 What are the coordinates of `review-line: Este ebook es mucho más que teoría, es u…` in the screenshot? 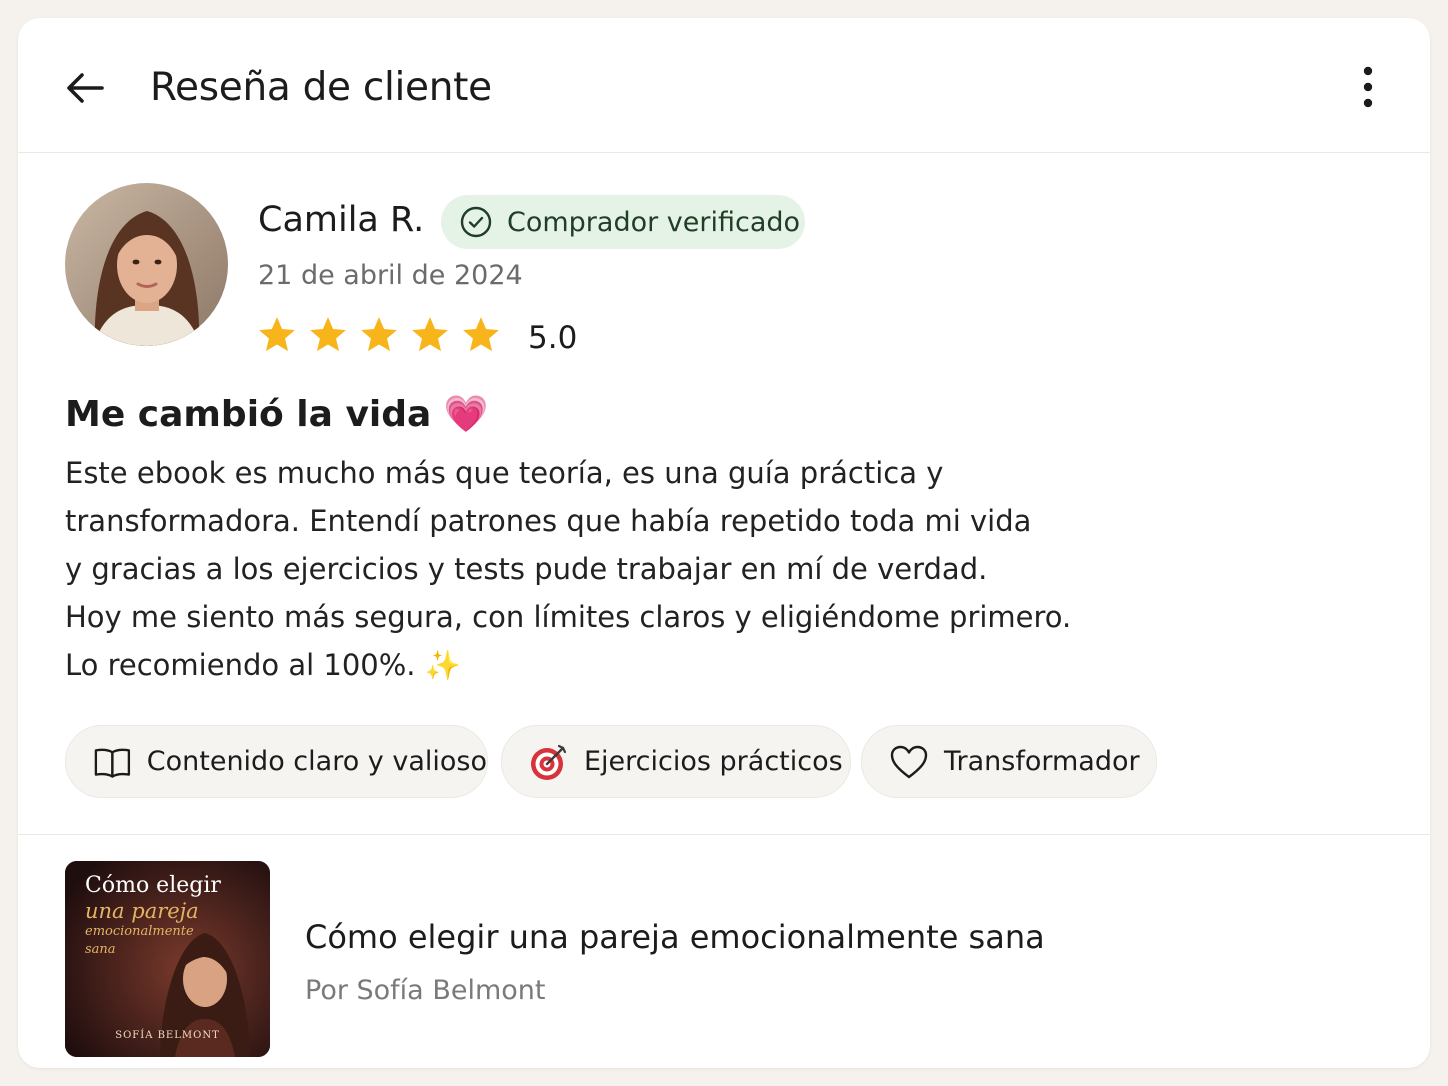 It's located at (504, 473).